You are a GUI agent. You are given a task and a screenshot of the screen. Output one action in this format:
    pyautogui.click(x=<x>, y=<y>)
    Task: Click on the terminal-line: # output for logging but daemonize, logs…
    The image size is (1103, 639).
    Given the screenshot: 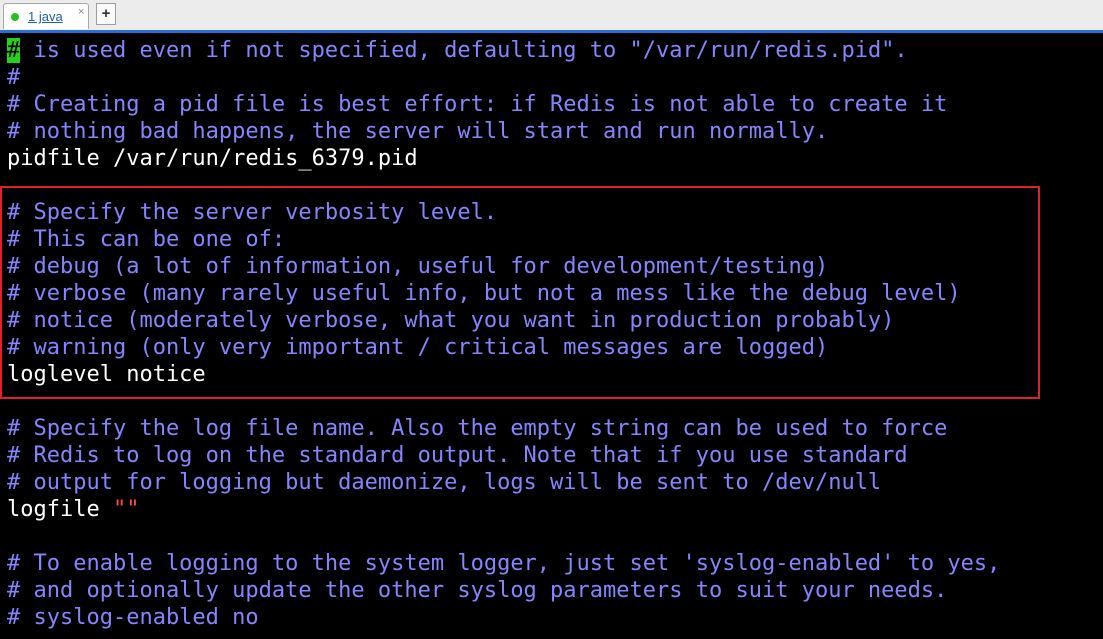 What is the action you would take?
    pyautogui.click(x=444, y=482)
    